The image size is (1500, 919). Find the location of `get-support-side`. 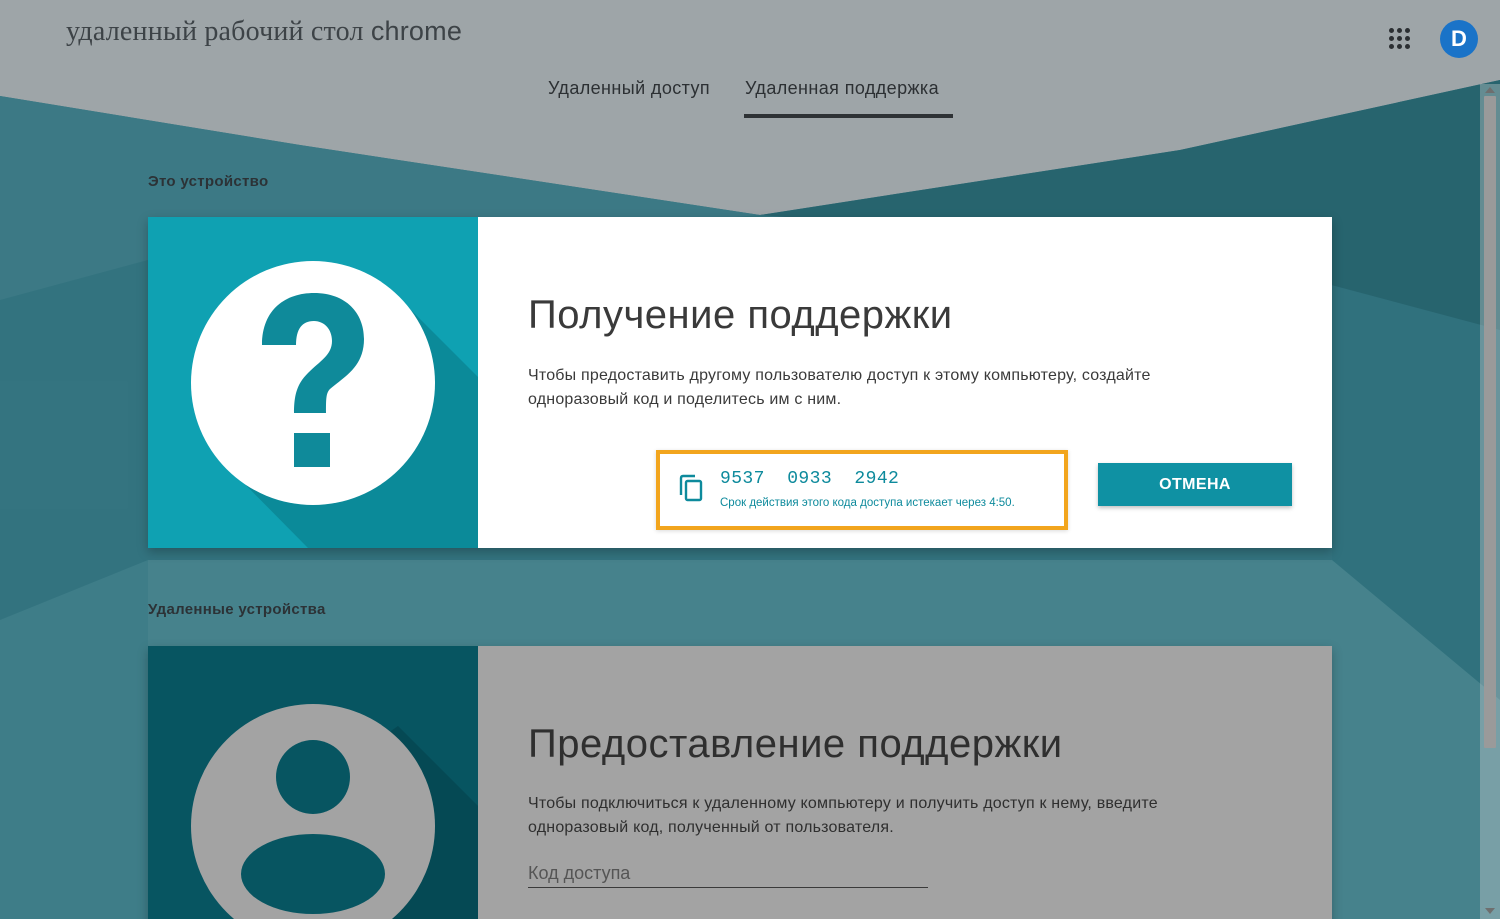

get-support-side is located at coordinates (313, 382).